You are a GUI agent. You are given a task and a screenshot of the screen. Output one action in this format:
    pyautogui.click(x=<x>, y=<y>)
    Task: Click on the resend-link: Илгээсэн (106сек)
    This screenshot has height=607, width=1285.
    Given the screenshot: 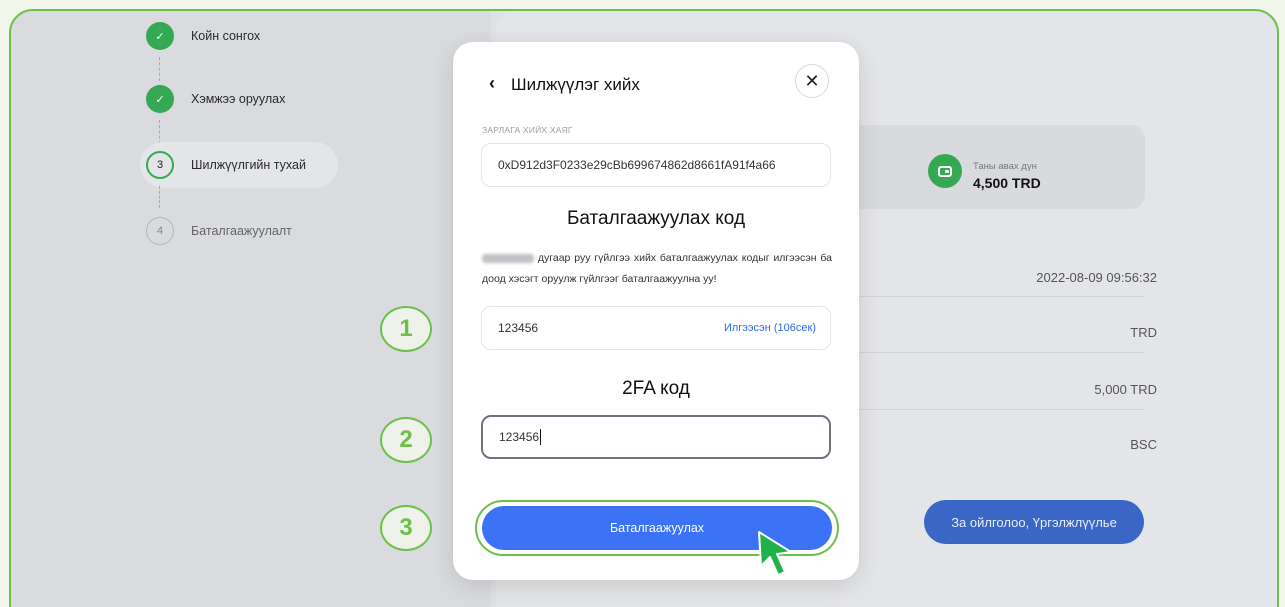 What is the action you would take?
    pyautogui.click(x=770, y=328)
    